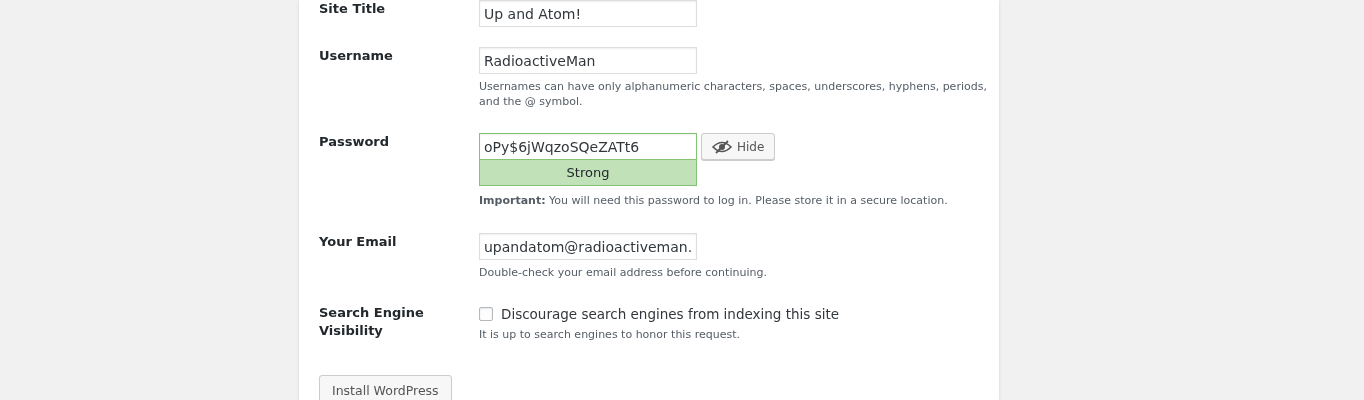 The height and width of the screenshot is (400, 1364). What do you see at coordinates (486, 314) in the screenshot?
I see `checkbox` at bounding box center [486, 314].